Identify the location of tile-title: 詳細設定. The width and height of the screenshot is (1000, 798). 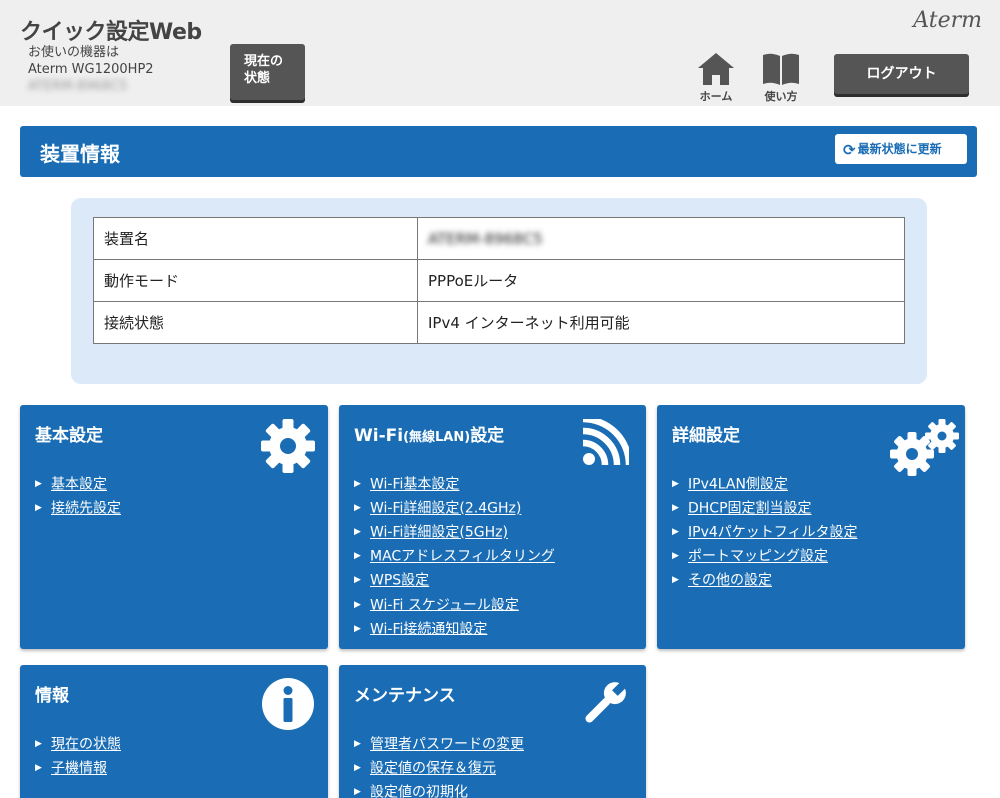
(706, 436).